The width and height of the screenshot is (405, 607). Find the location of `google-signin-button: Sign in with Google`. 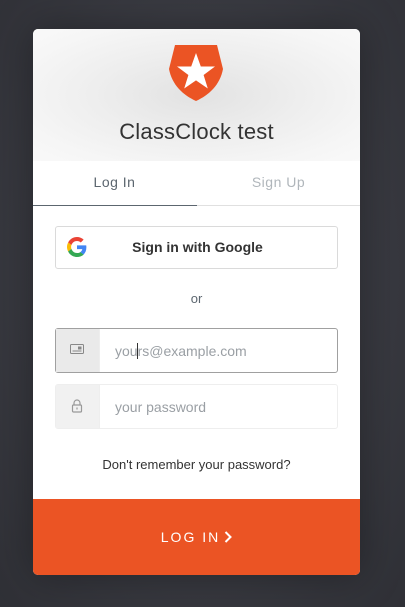

google-signin-button: Sign in with Google is located at coordinates (196, 247).